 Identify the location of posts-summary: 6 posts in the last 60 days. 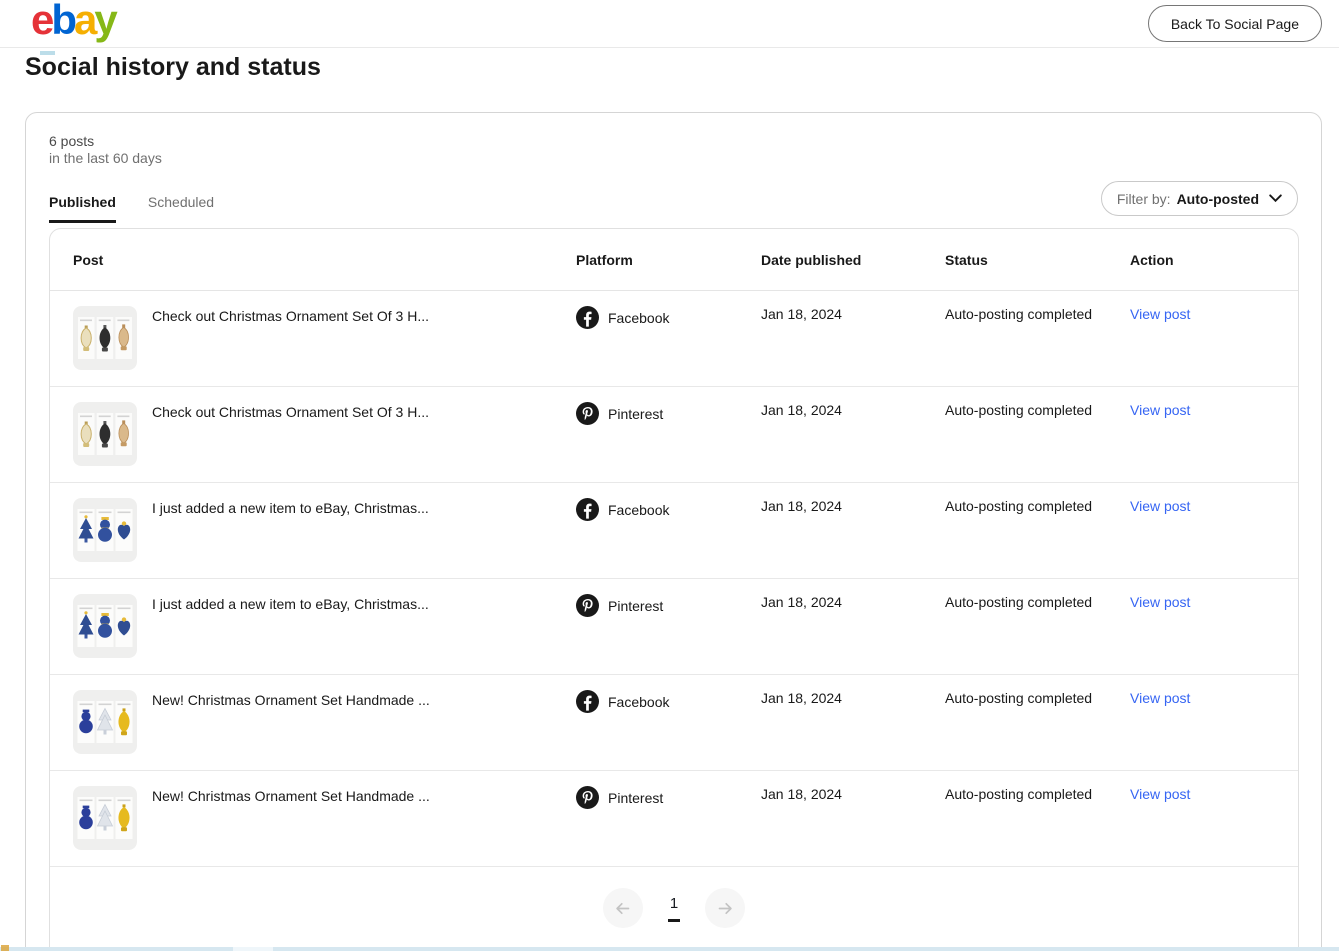
(105, 150).